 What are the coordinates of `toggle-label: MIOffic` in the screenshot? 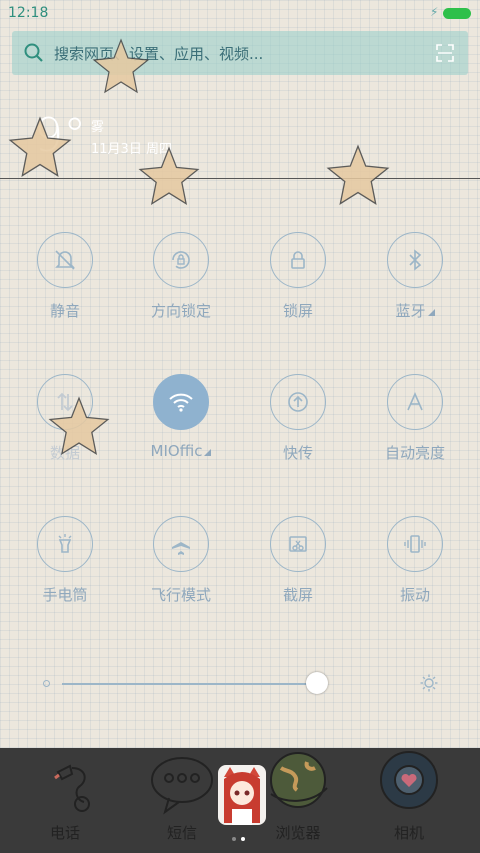 It's located at (176, 451).